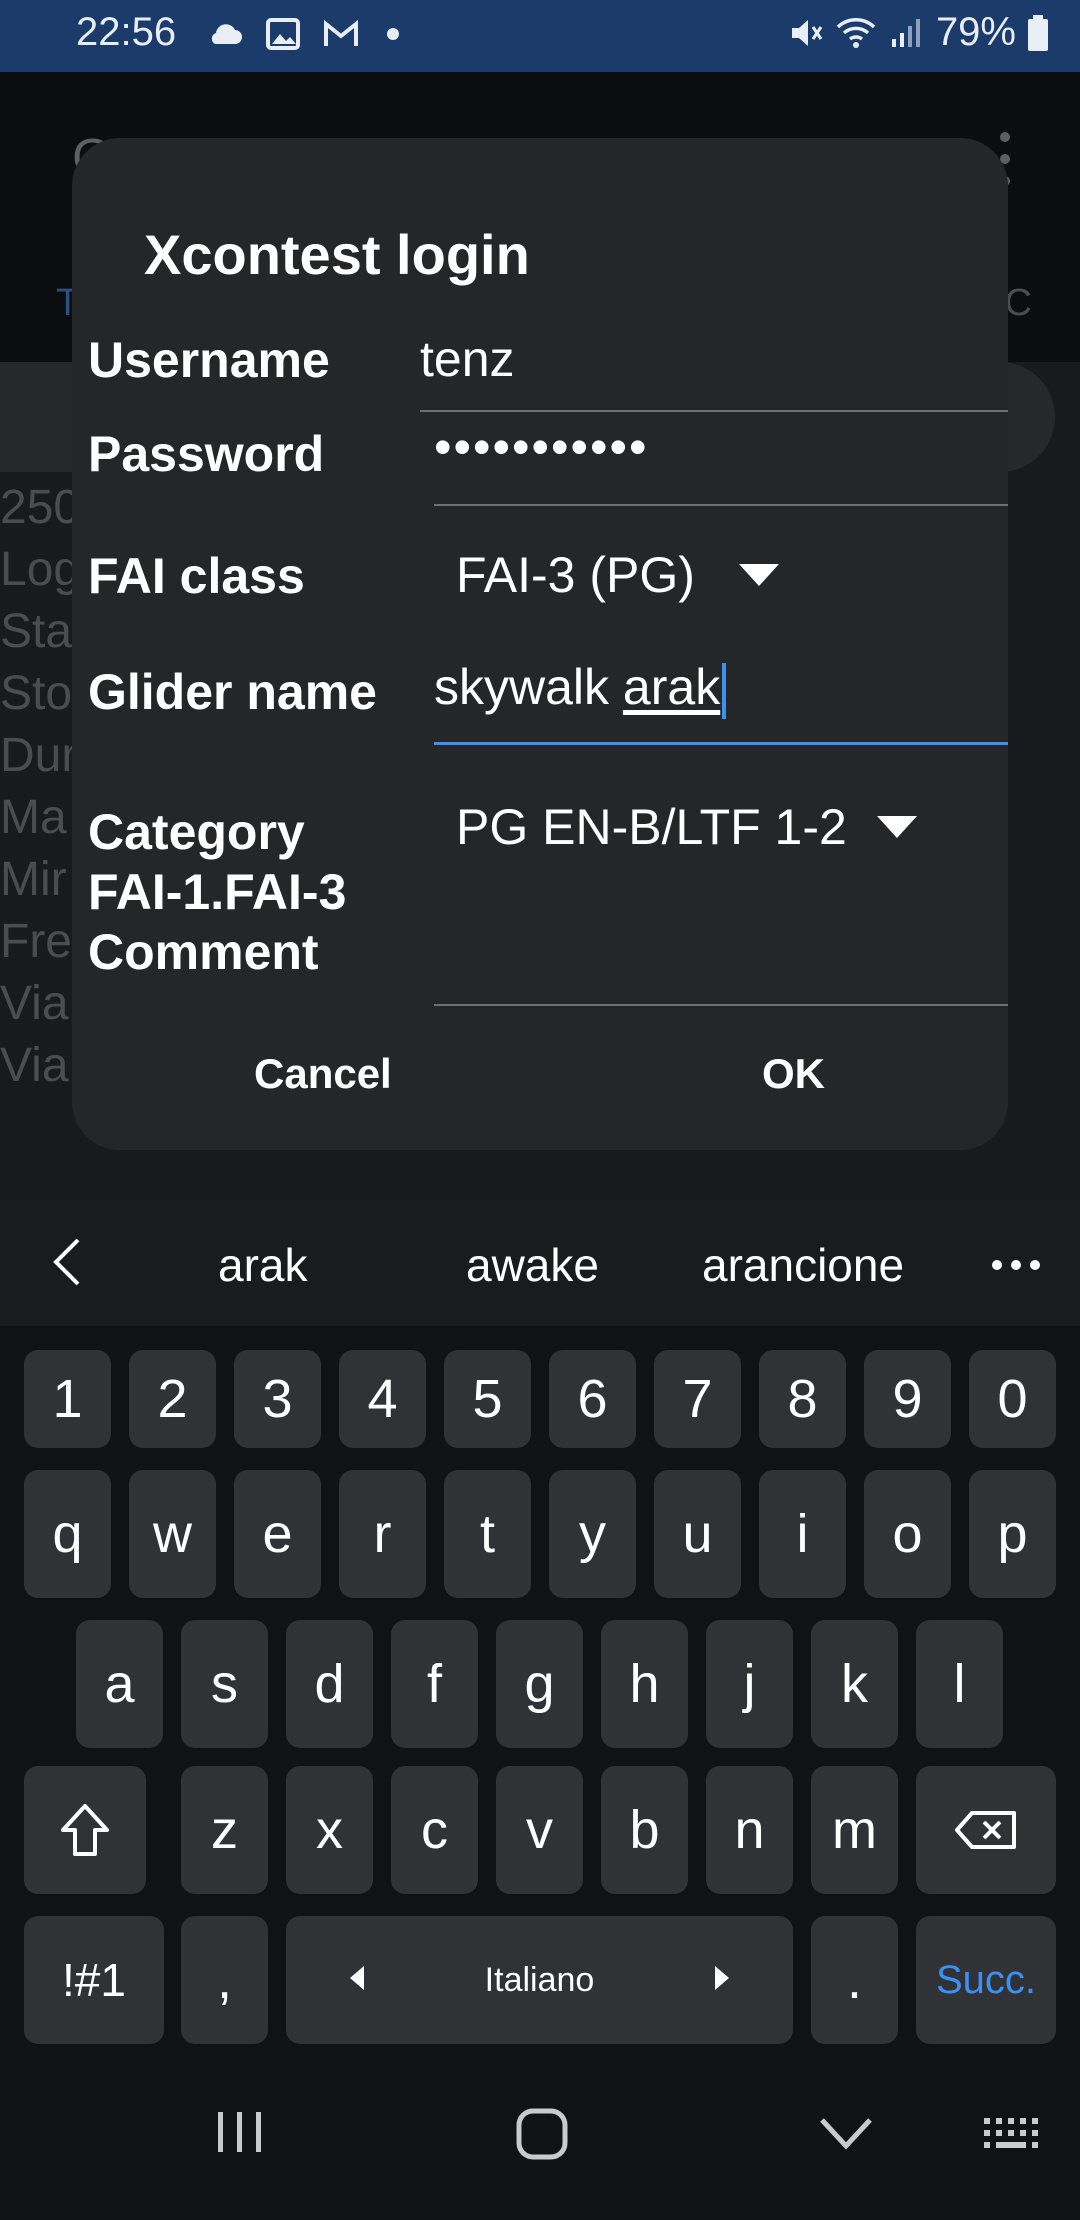  What do you see at coordinates (907, 1534) in the screenshot?
I see `key: o` at bounding box center [907, 1534].